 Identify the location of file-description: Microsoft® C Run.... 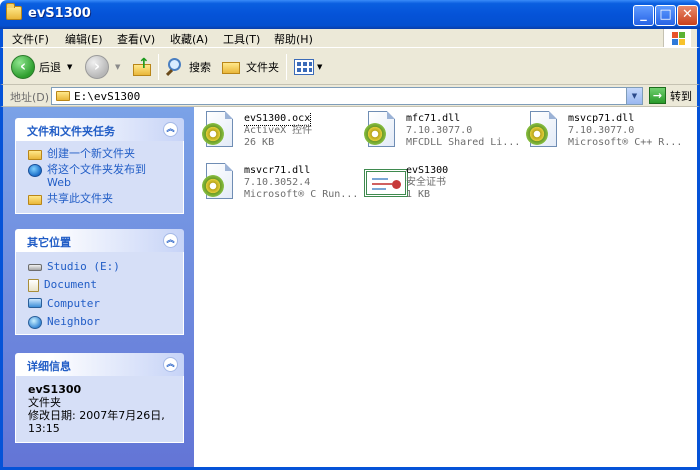
(300, 194).